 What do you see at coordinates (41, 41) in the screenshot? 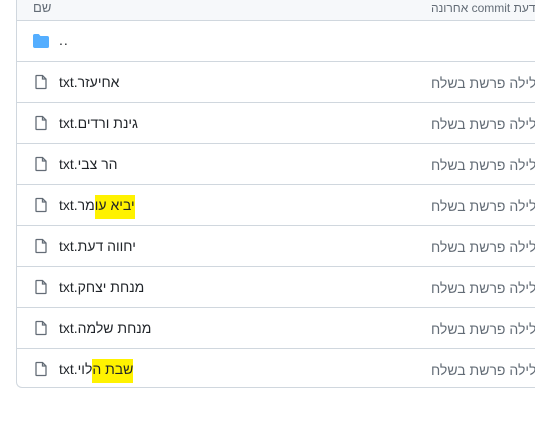
I see `folder-icon` at bounding box center [41, 41].